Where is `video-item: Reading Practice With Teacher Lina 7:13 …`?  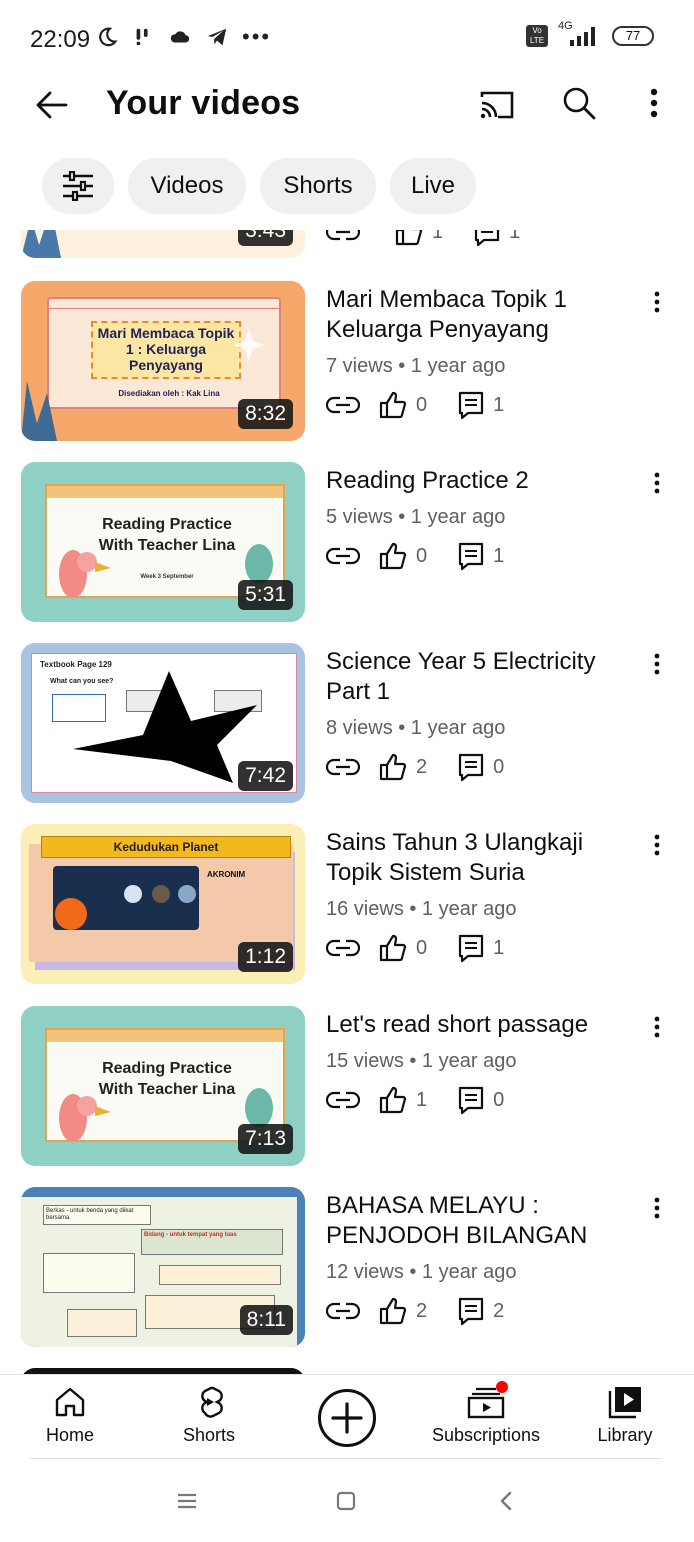
video-item: Reading Practice With Teacher Lina 7:13 … is located at coordinates (347, 1087).